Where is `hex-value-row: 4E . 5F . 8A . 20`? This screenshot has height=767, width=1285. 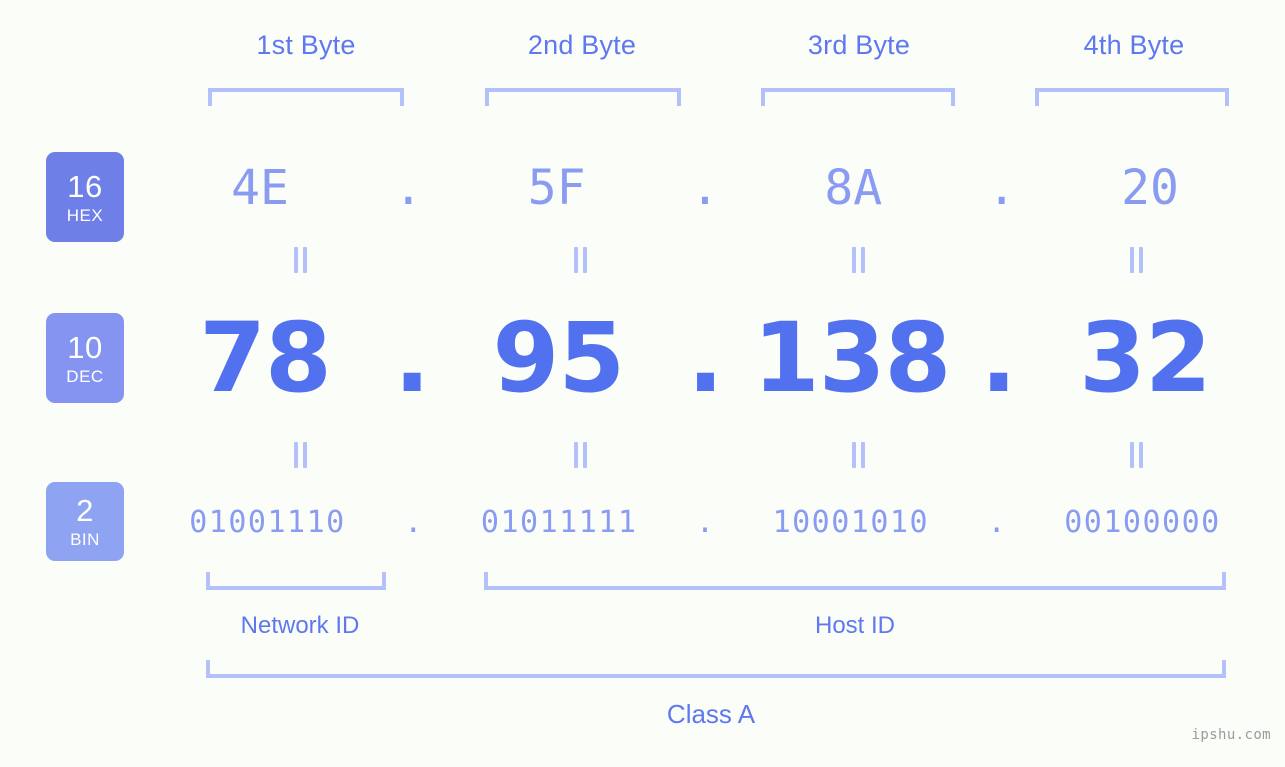 hex-value-row: 4E . 5F . 8A . 20 is located at coordinates (705, 188).